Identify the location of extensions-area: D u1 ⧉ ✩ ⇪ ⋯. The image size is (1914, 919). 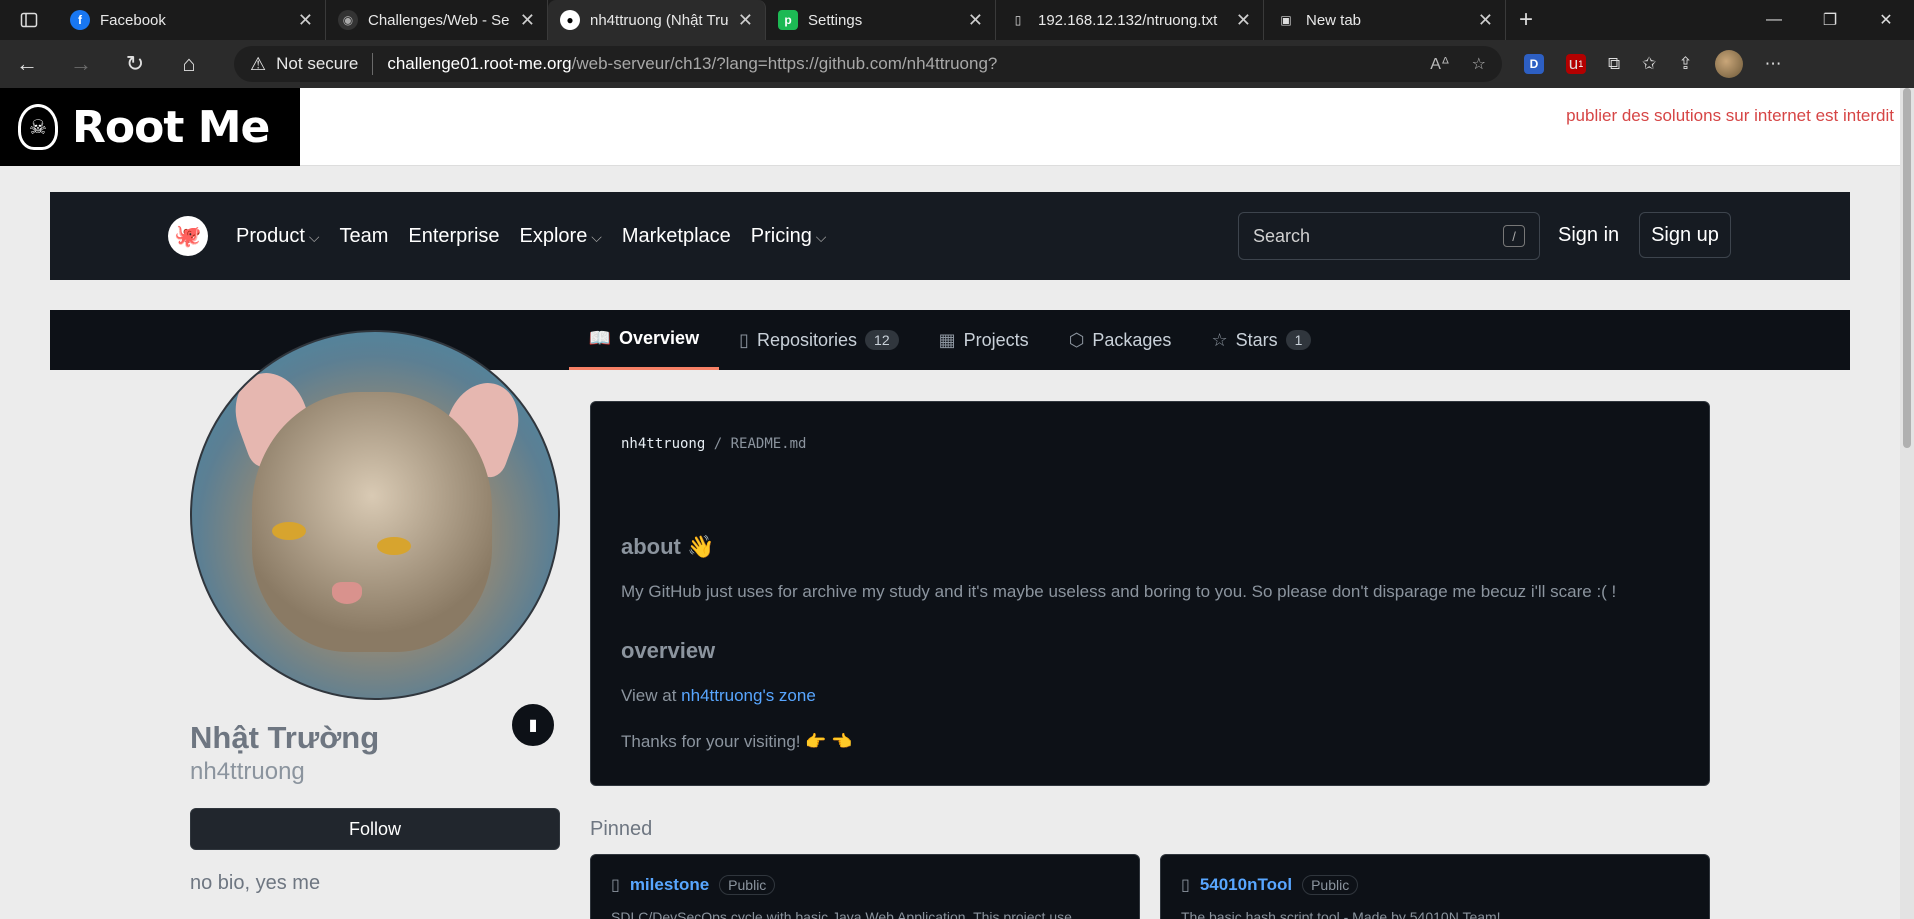
(1653, 64).